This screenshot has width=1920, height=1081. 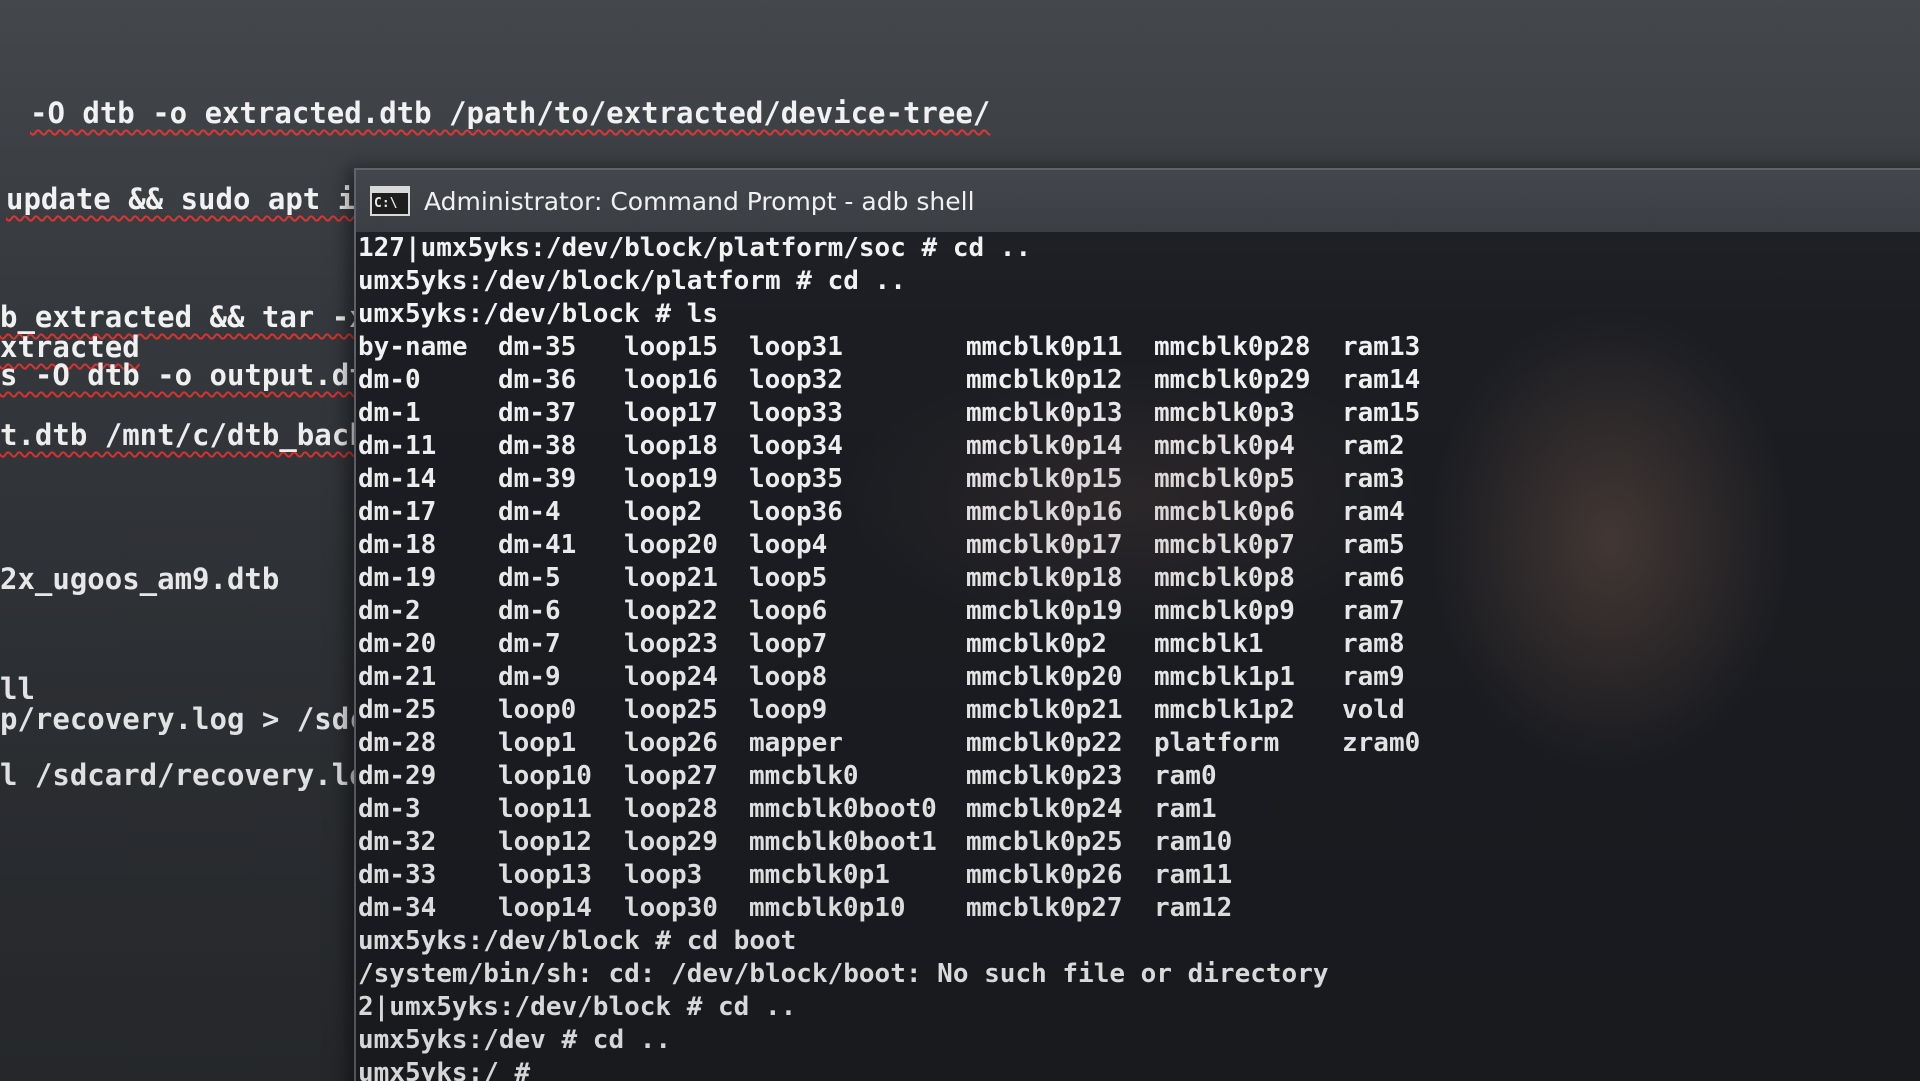 What do you see at coordinates (1373, 611) in the screenshot?
I see `ls-entry: ram7` at bounding box center [1373, 611].